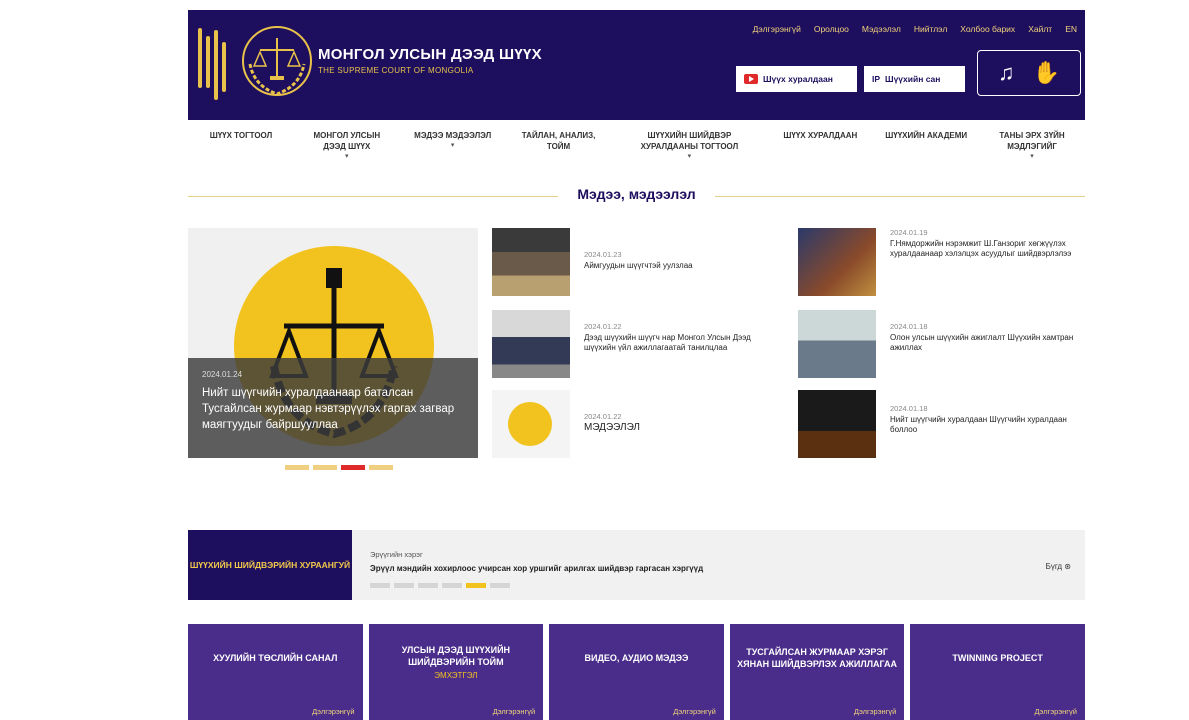  I want to click on summary-category: Эрүүгийн хэрэг, so click(396, 554).